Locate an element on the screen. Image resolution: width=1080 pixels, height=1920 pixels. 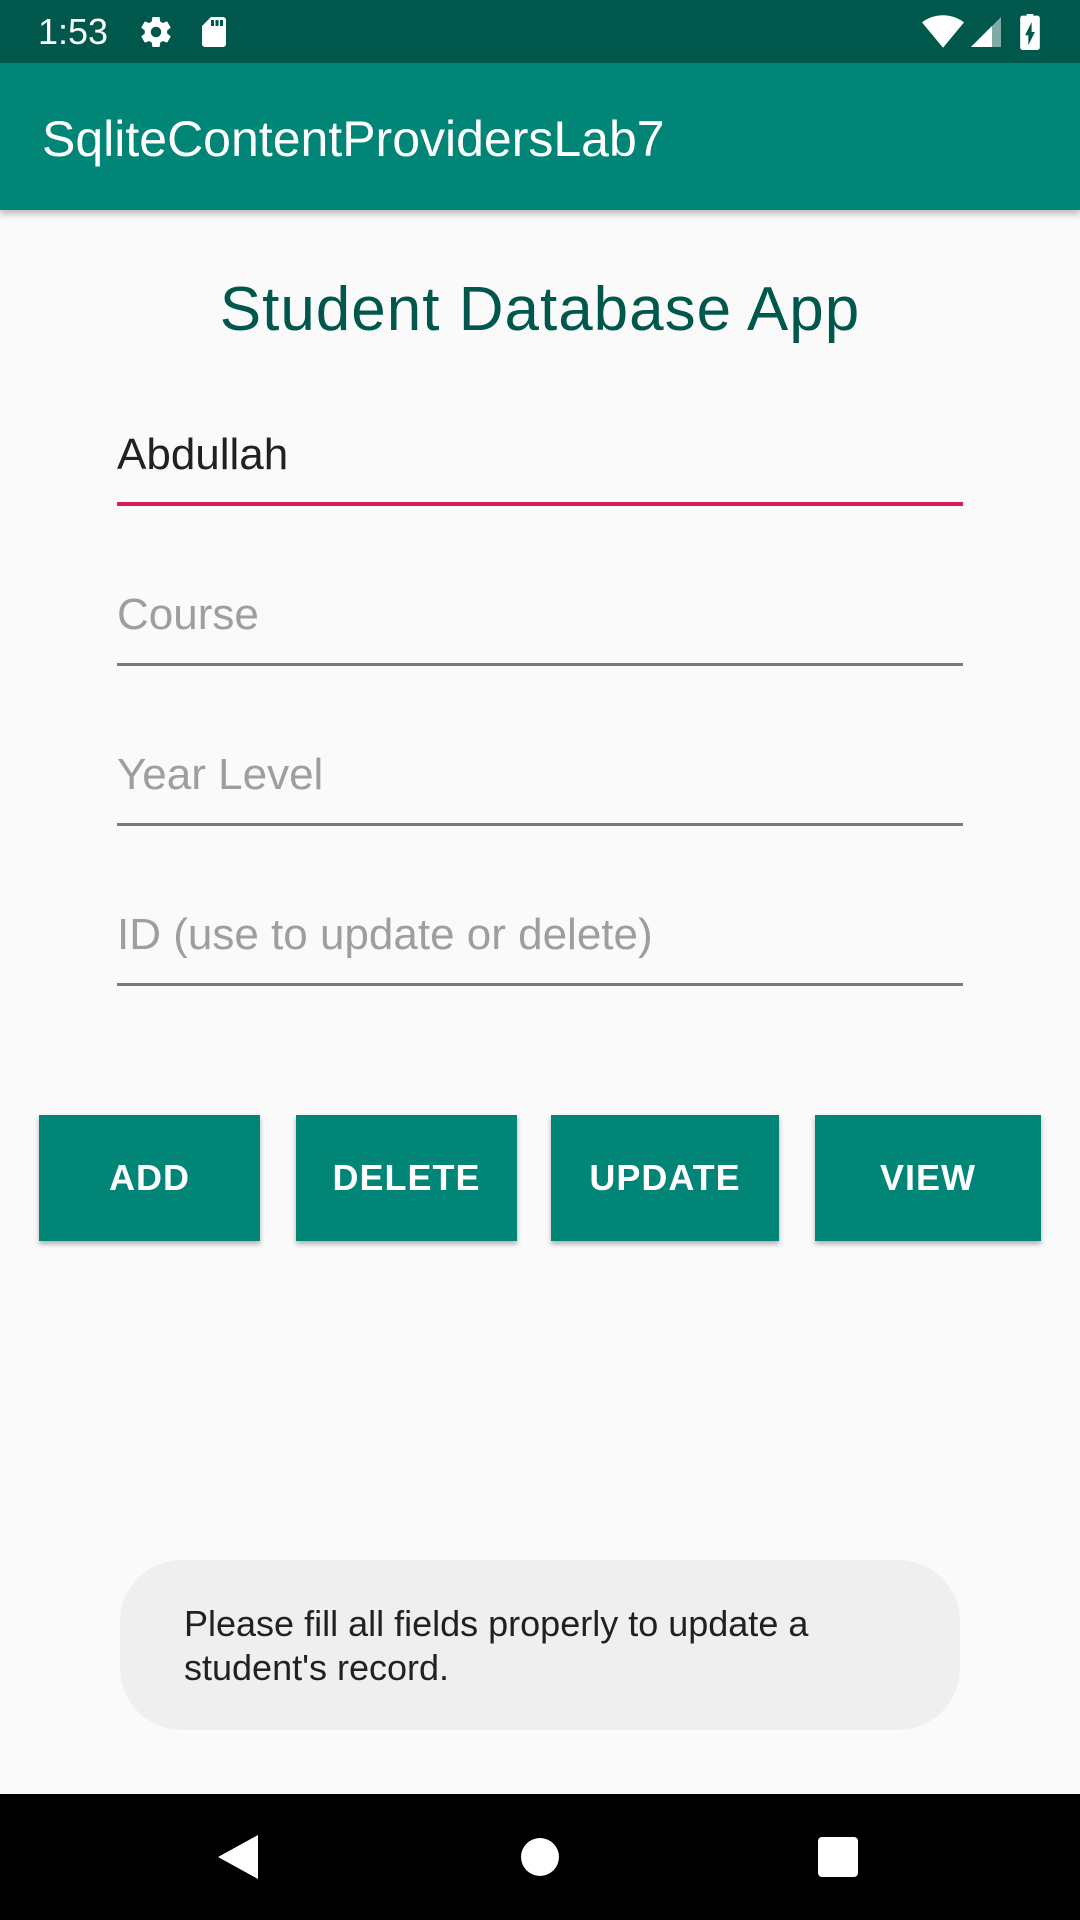
nav-bar is located at coordinates (540, 1857).